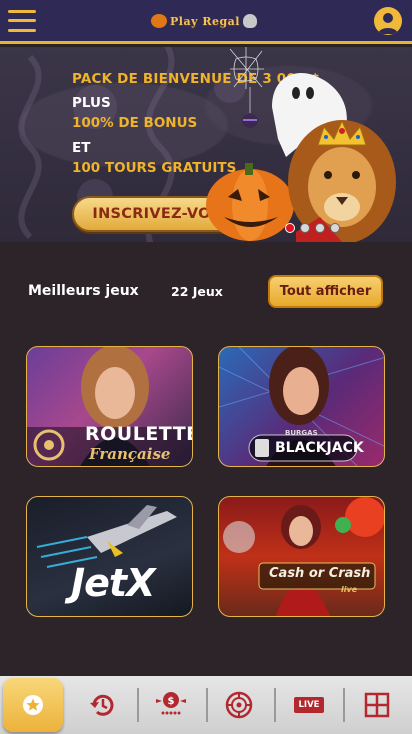  Describe the element at coordinates (249, 21) in the screenshot. I see `skull-icon` at that location.